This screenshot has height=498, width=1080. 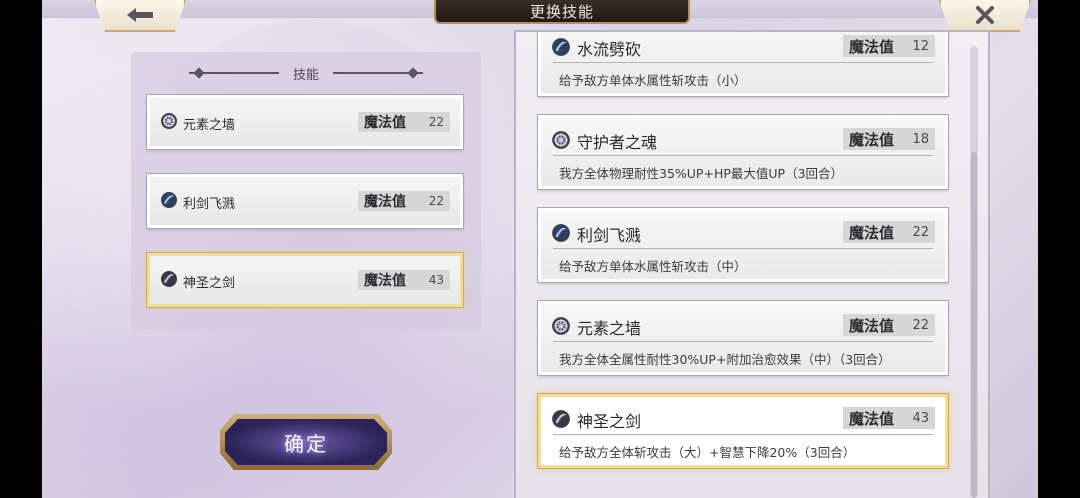 I want to click on mp-cost-badge: 魔法值 12, so click(x=889, y=46).